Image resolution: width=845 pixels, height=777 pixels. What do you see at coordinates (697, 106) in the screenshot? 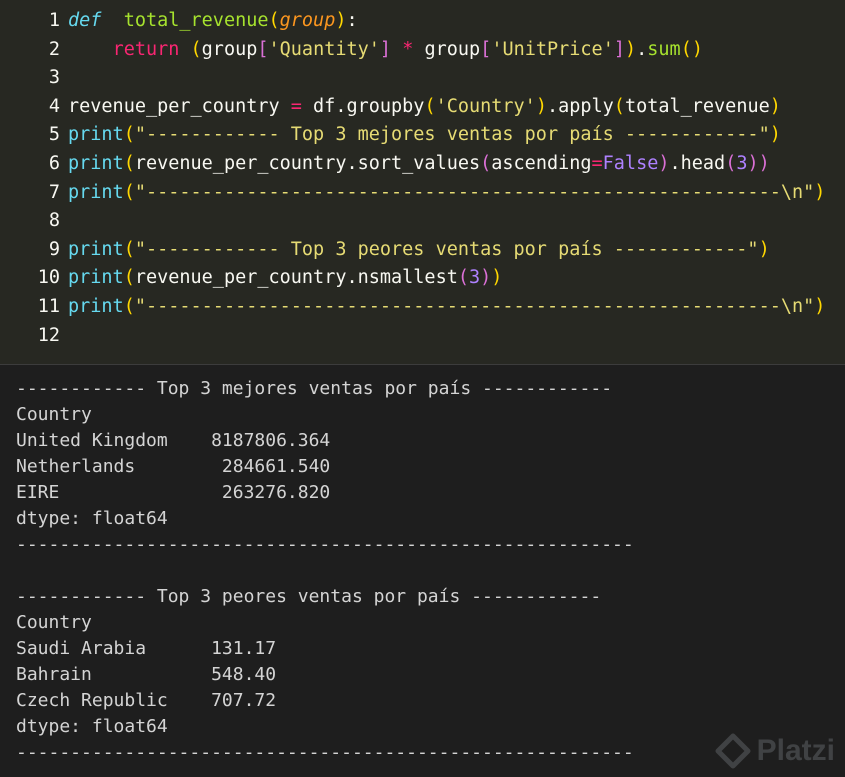
I see `code-token: total_revenue` at bounding box center [697, 106].